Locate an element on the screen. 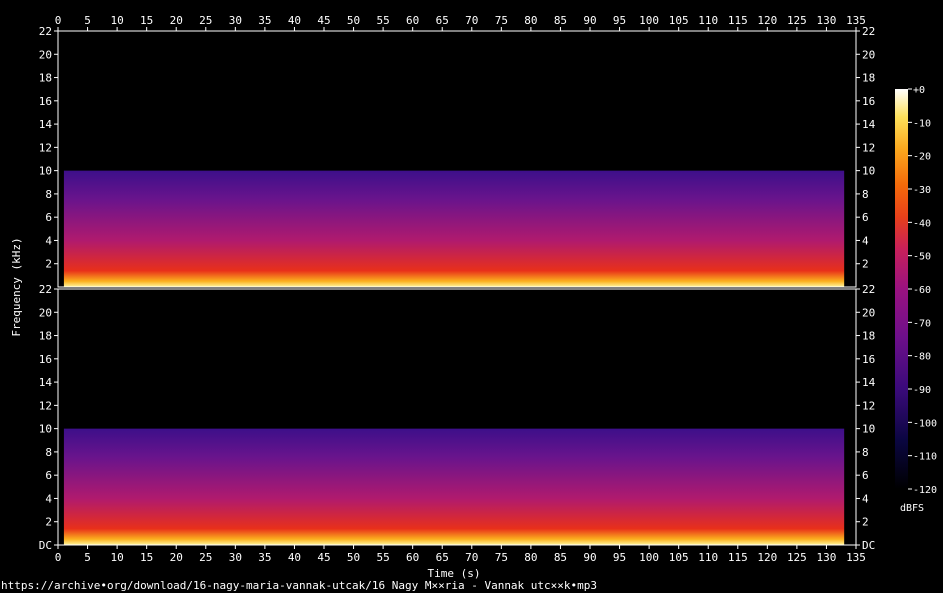 The image size is (943, 593). x-tick-label-top: 0 is located at coordinates (58, 20).